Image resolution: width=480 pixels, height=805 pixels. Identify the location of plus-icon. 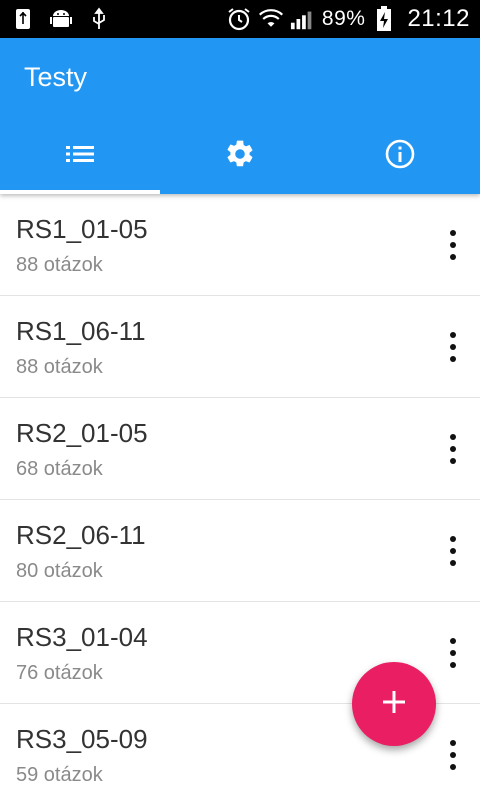
(394, 704).